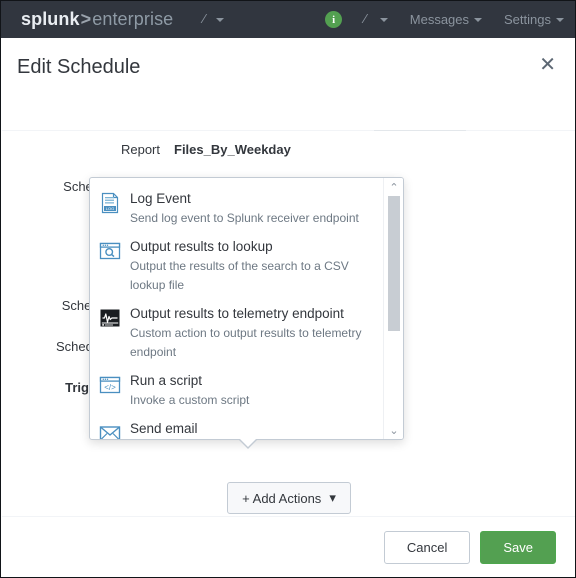 The image size is (576, 578). I want to click on splunk-logo: splunk>enterprise, so click(97, 19).